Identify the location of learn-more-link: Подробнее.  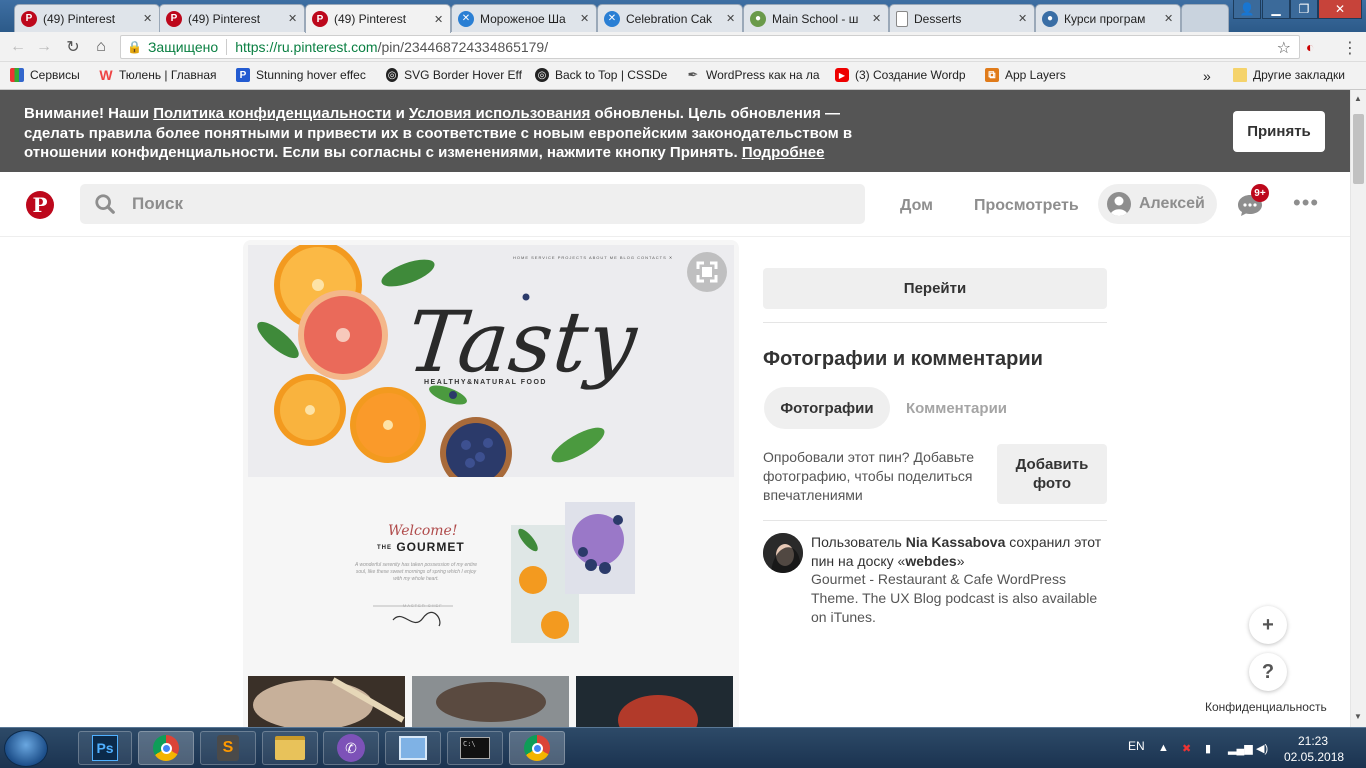
(783, 152).